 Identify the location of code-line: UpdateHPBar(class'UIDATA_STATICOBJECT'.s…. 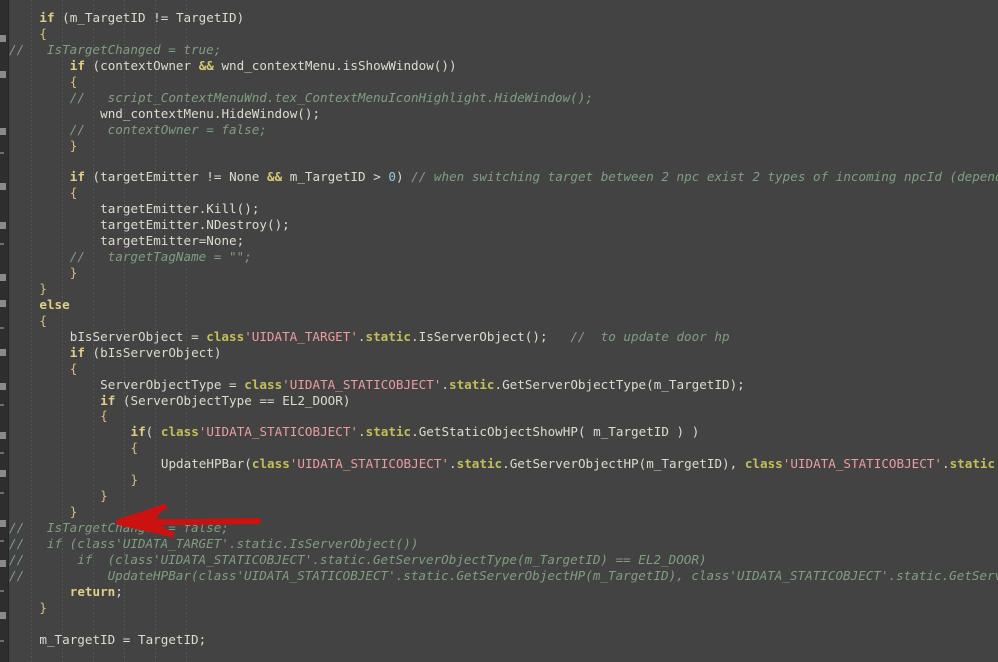
(579, 464).